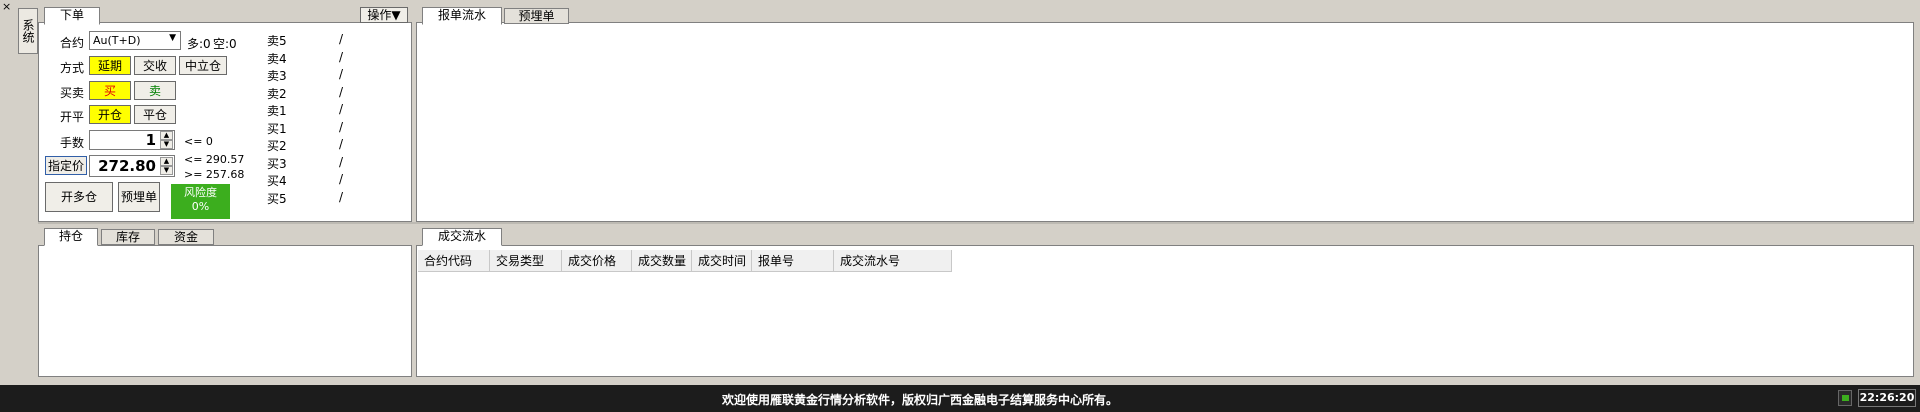 This screenshot has height=412, width=1920. I want to click on quantity-stepper: 1 ▲ ▼, so click(132, 140).